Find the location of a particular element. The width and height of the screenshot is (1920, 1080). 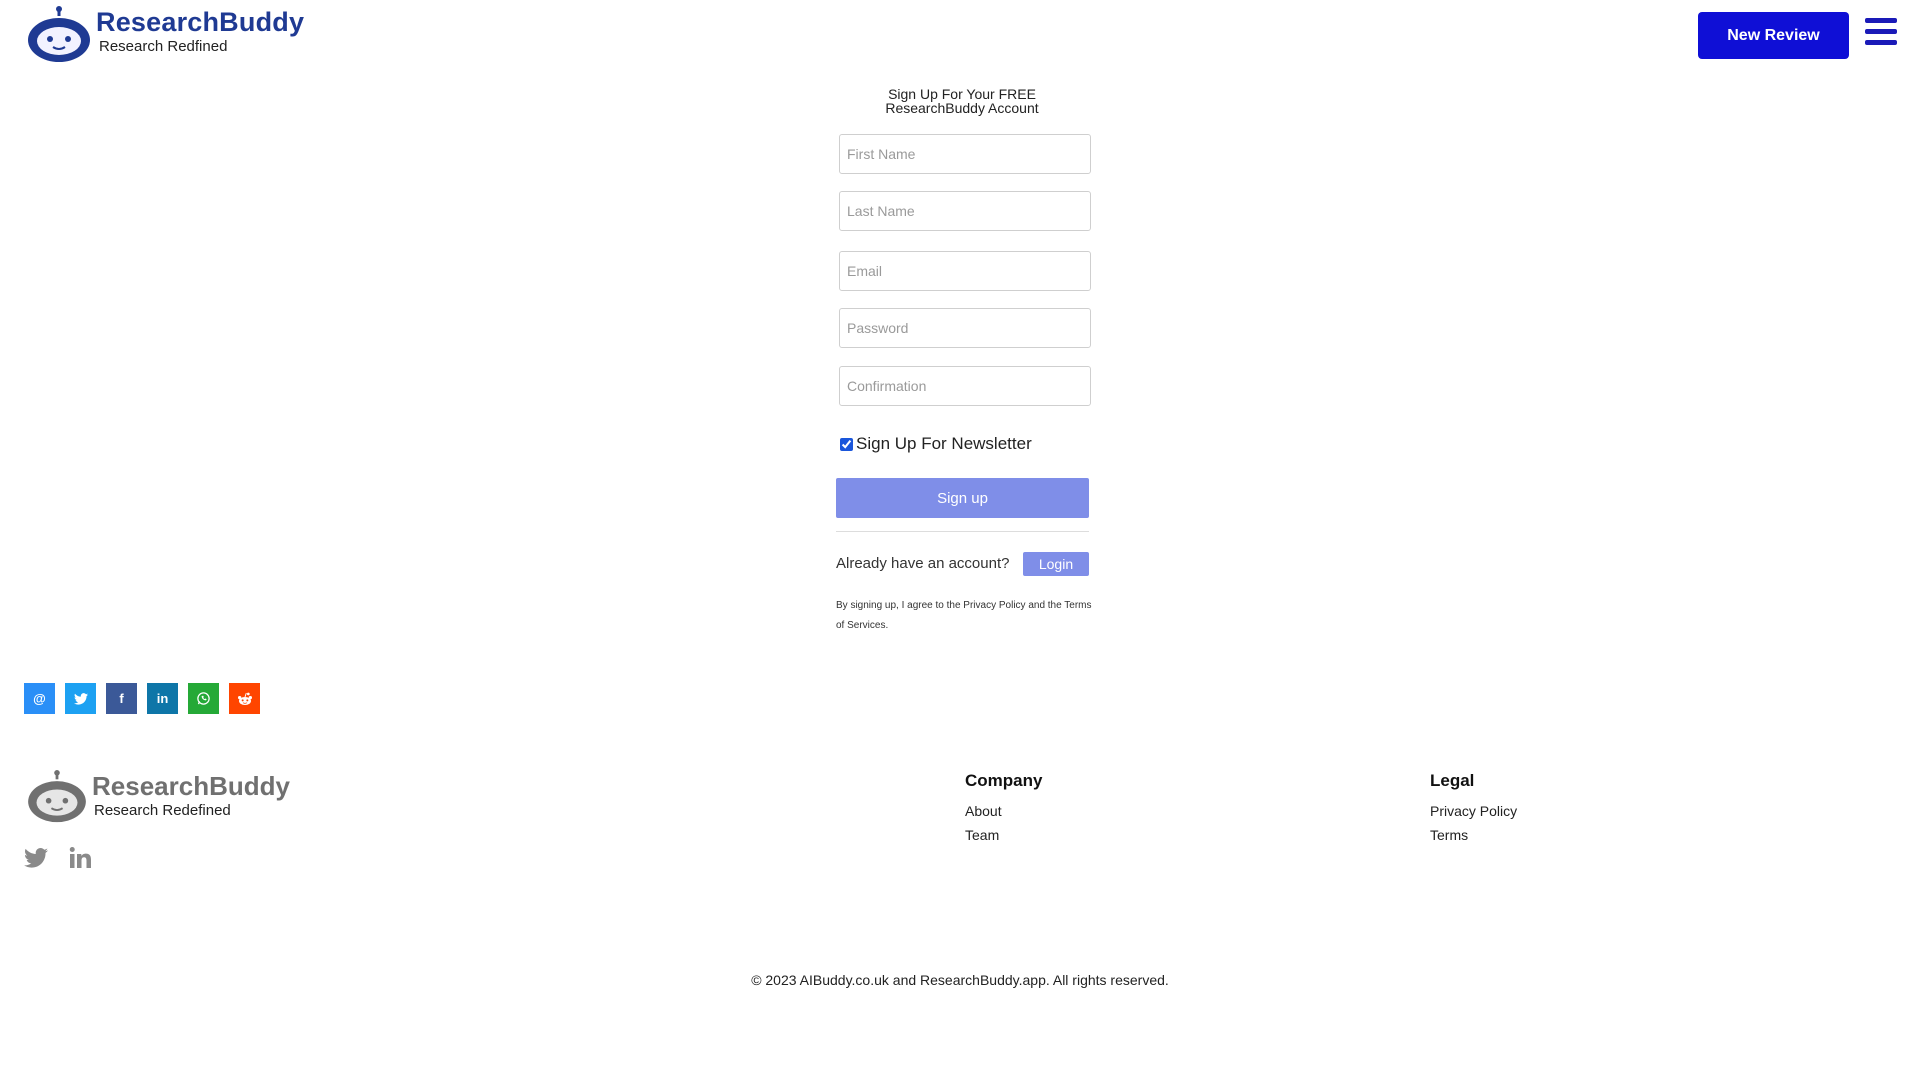

newsletter-checkbox is located at coordinates (846, 444).